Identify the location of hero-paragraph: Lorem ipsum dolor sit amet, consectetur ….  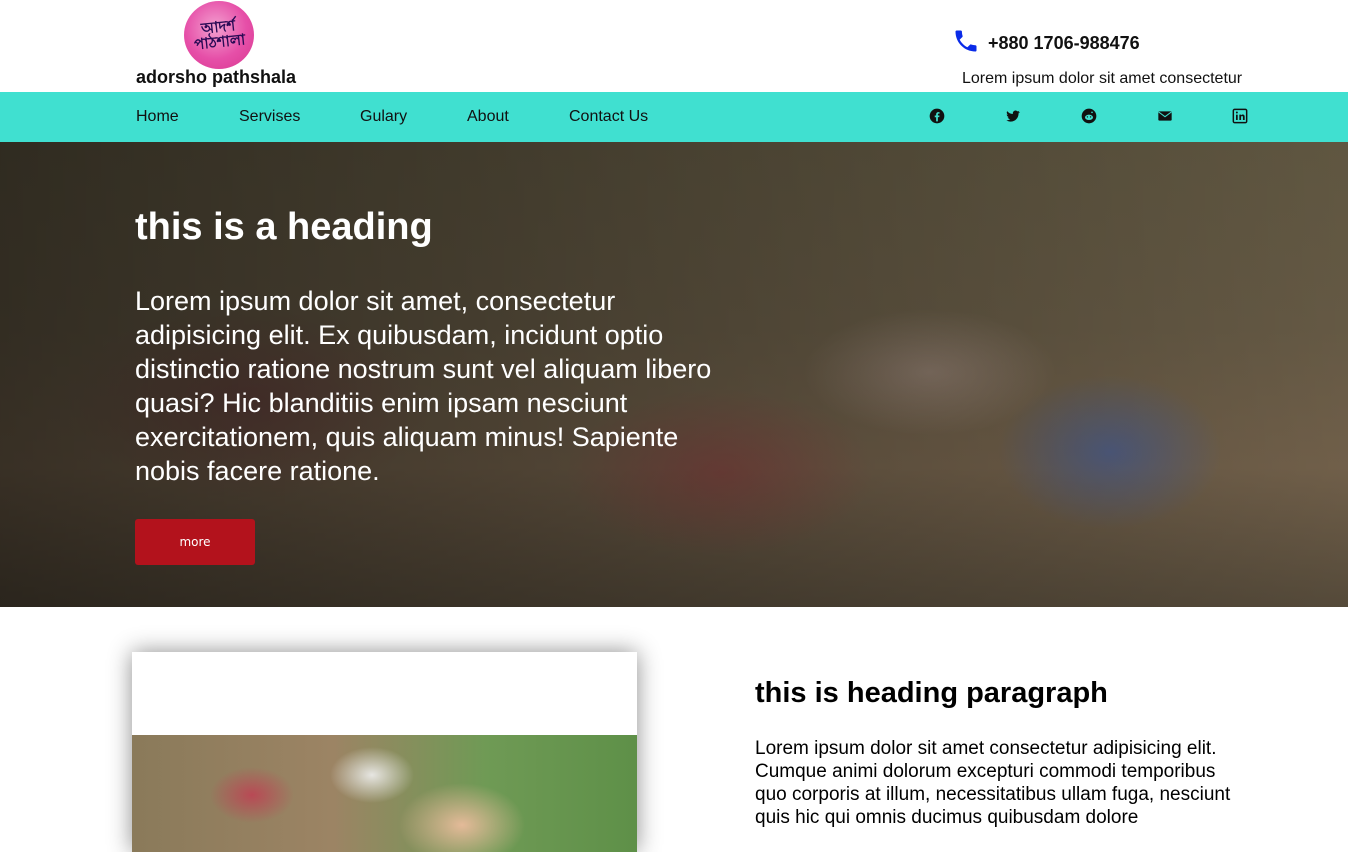
(423, 386).